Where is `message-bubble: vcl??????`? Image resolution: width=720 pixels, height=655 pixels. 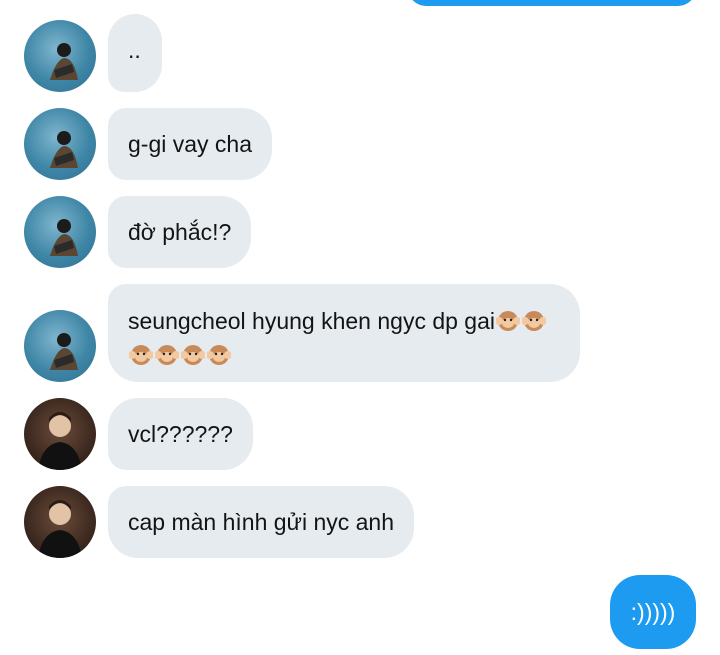
message-bubble: vcl?????? is located at coordinates (180, 434).